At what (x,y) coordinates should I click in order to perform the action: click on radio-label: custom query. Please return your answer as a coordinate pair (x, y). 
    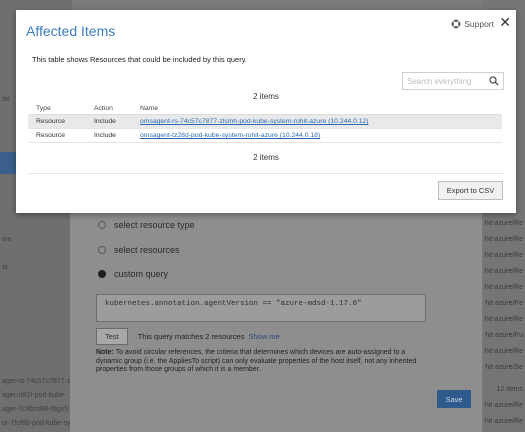
    Looking at the image, I should click on (141, 274).